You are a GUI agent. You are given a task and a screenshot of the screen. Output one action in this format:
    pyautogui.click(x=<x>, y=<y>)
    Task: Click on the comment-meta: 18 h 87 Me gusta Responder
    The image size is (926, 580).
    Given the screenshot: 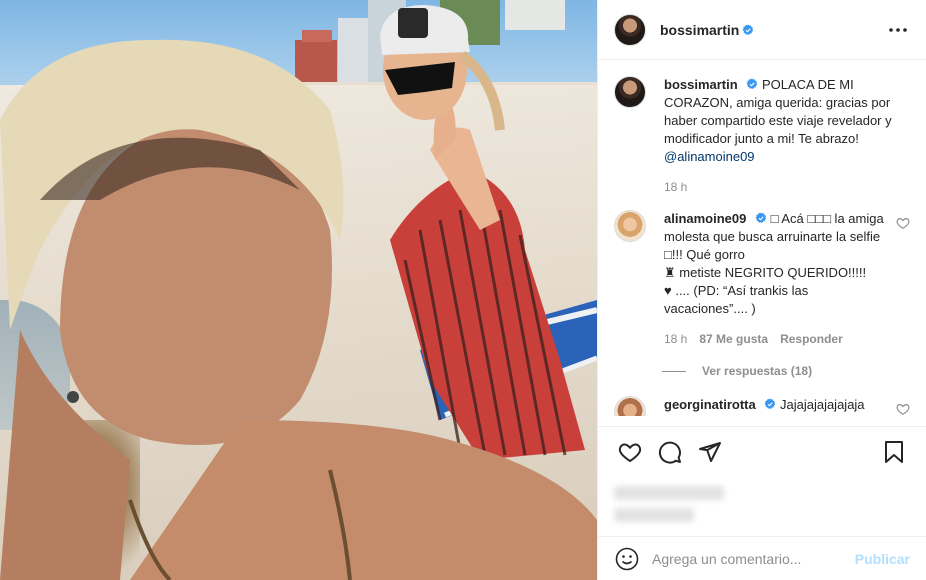 What is the action you would take?
    pyautogui.click(x=776, y=339)
    